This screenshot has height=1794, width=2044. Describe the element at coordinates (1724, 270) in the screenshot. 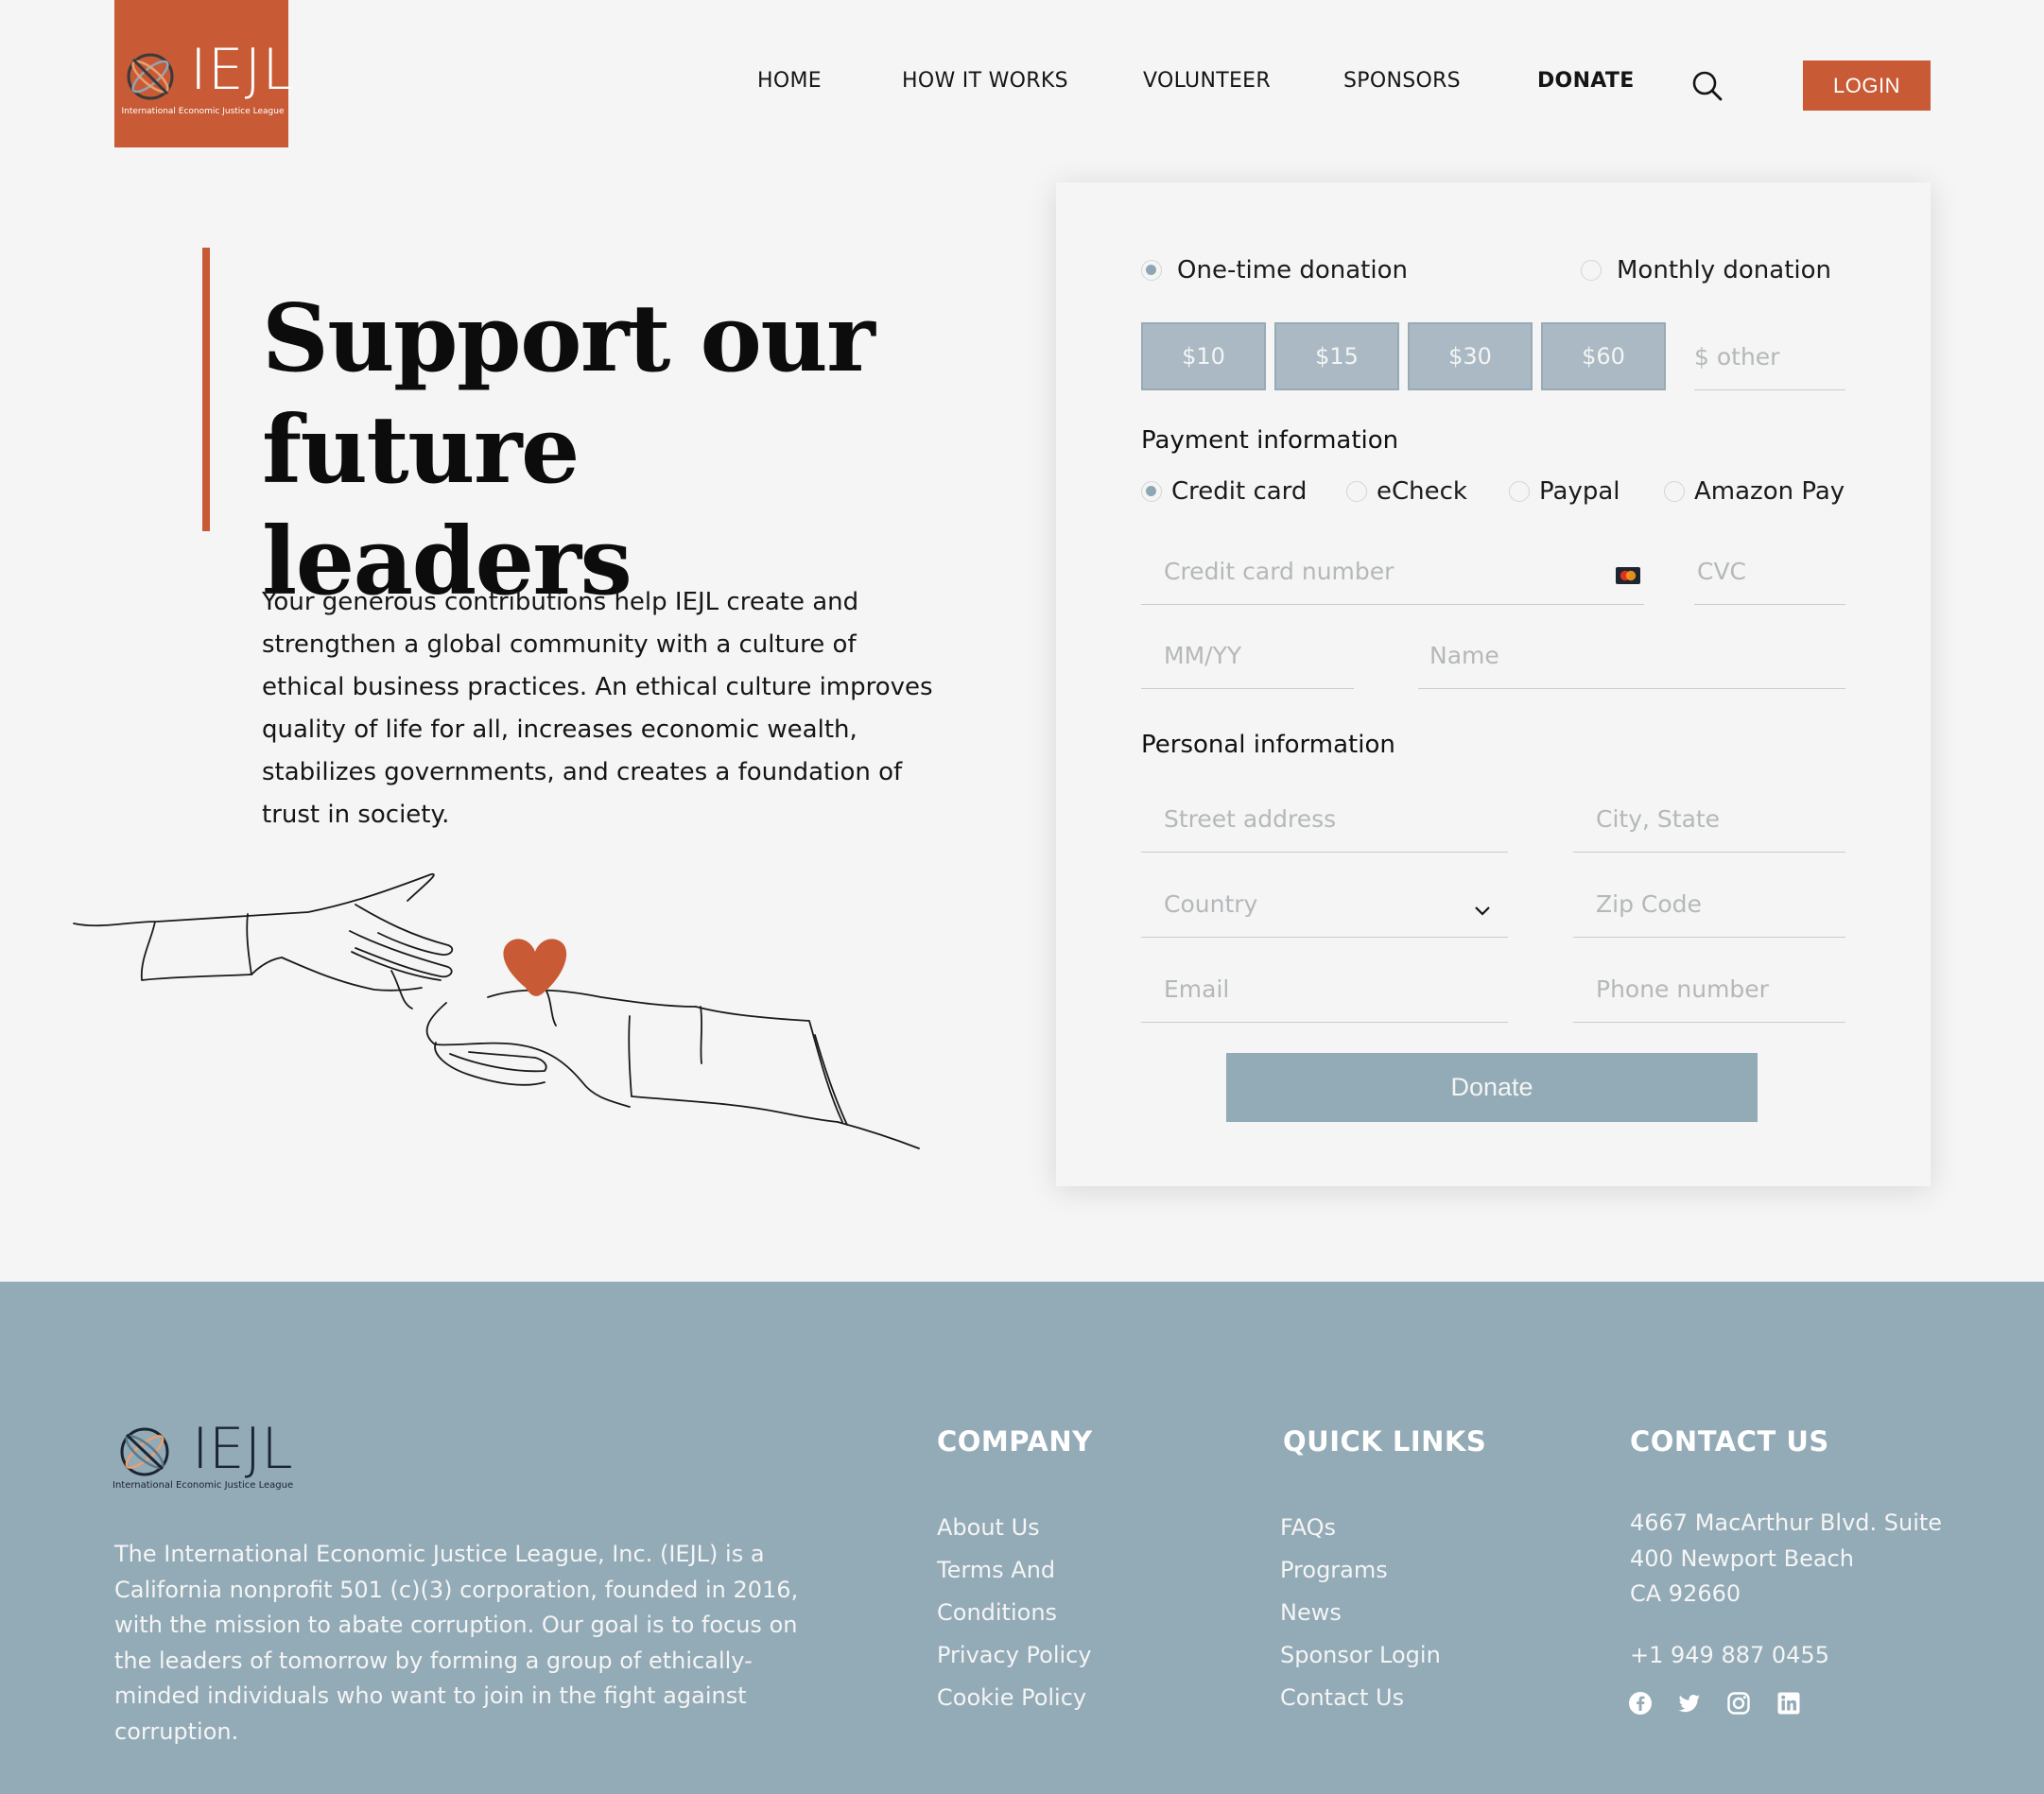

I see `monthly-donation-label: Monthly donation` at that location.